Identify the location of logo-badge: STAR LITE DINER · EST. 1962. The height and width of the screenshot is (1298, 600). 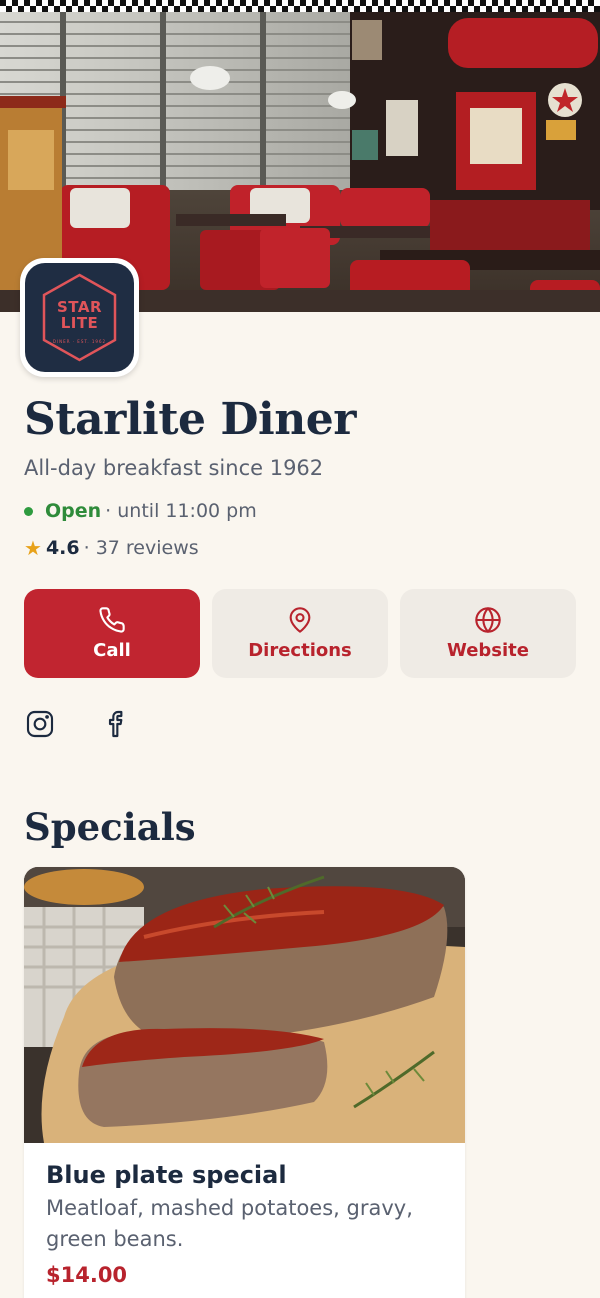
(79, 317).